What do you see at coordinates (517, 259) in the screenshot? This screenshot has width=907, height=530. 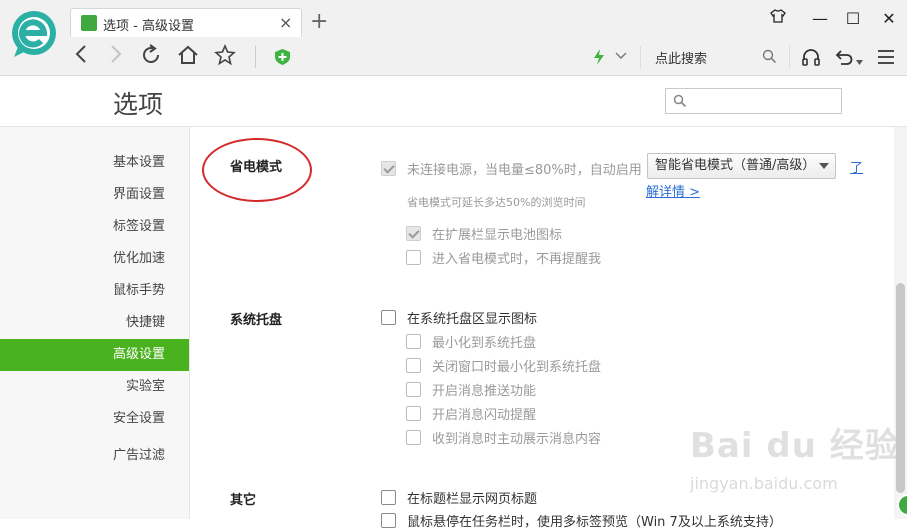 I see `no-remind-label: 进入省电模式时，不再提醒我` at bounding box center [517, 259].